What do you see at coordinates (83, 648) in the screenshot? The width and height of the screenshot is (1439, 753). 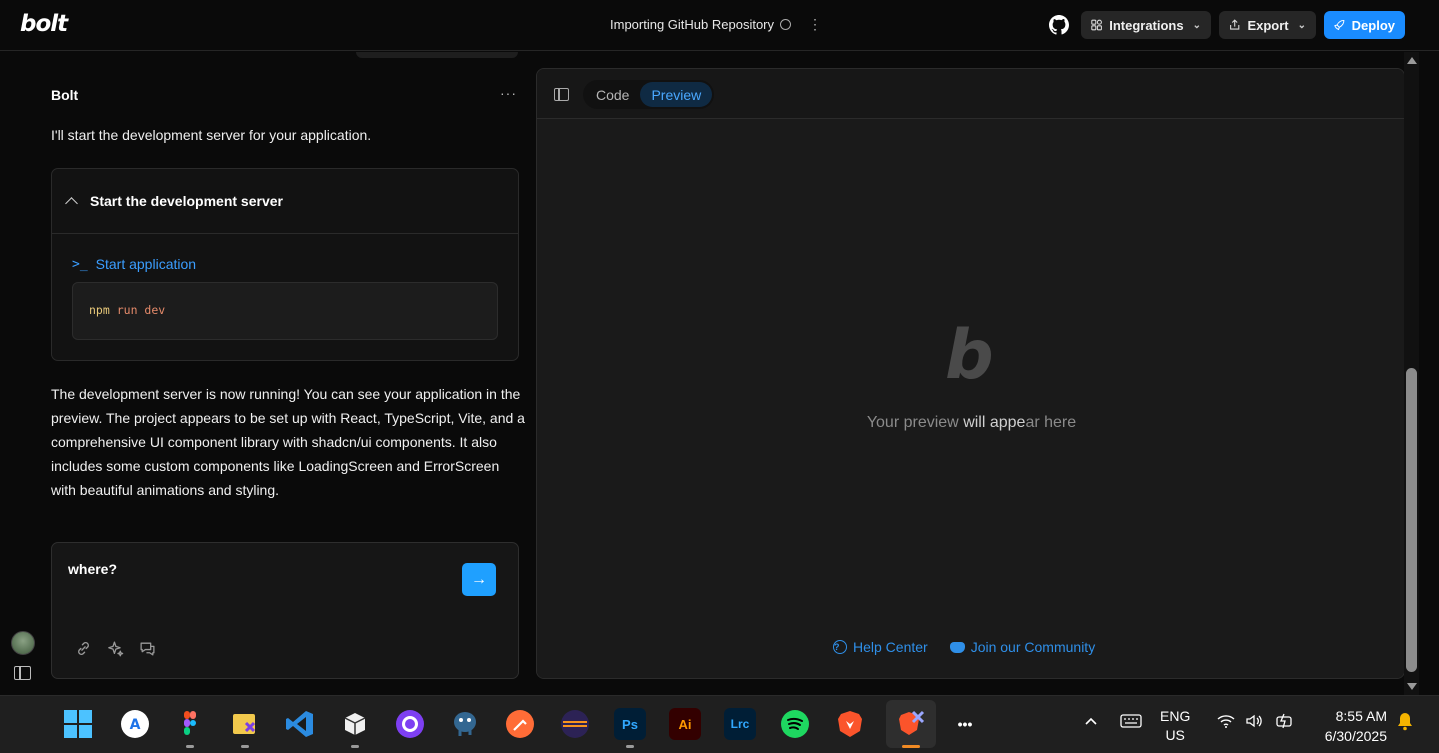 I see `attach-link-icon` at bounding box center [83, 648].